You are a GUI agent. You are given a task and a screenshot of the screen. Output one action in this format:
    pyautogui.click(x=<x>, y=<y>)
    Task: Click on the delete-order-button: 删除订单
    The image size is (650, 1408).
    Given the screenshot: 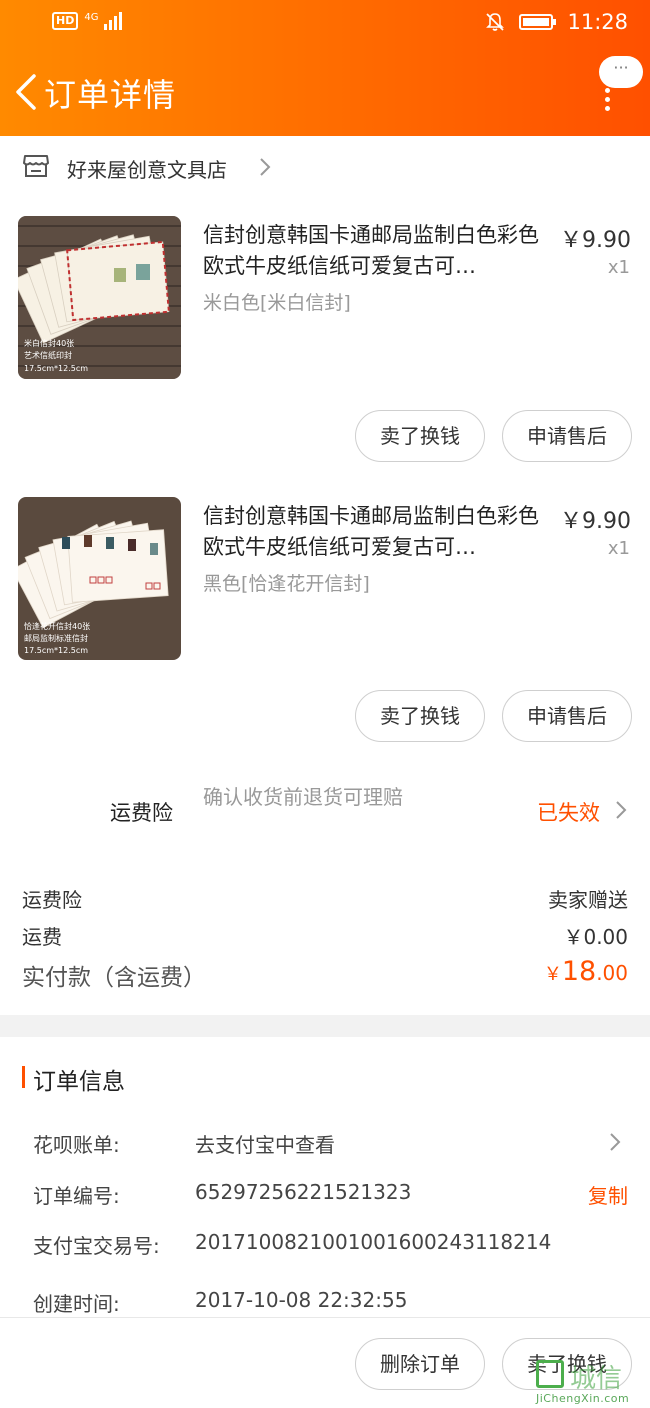 What is the action you would take?
    pyautogui.click(x=420, y=1364)
    